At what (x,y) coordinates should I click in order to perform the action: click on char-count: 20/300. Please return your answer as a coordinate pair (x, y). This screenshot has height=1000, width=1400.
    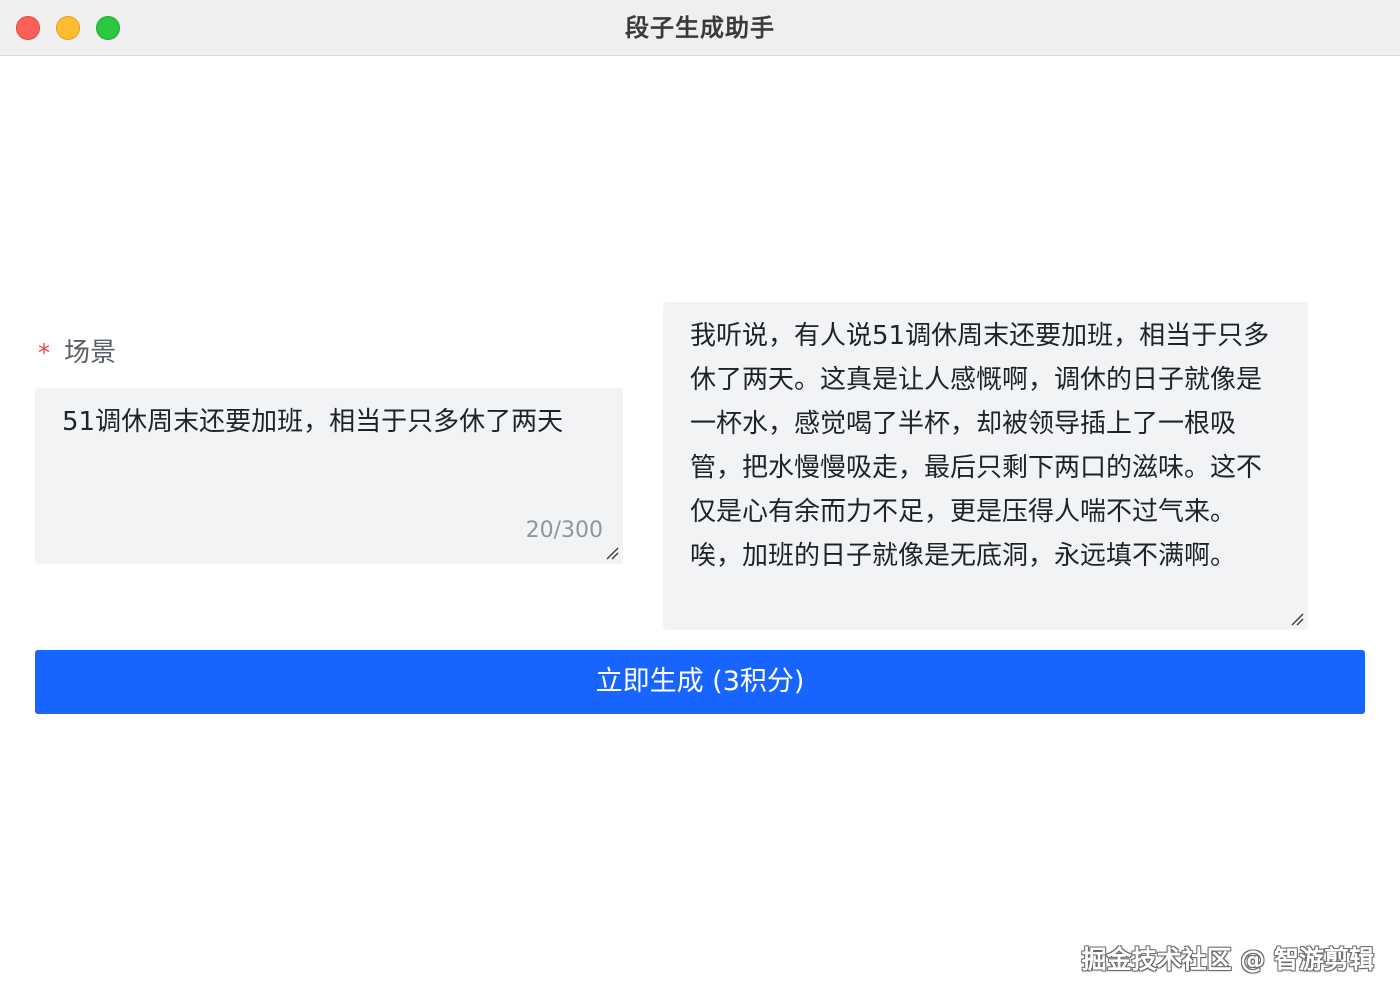
    Looking at the image, I should click on (564, 530).